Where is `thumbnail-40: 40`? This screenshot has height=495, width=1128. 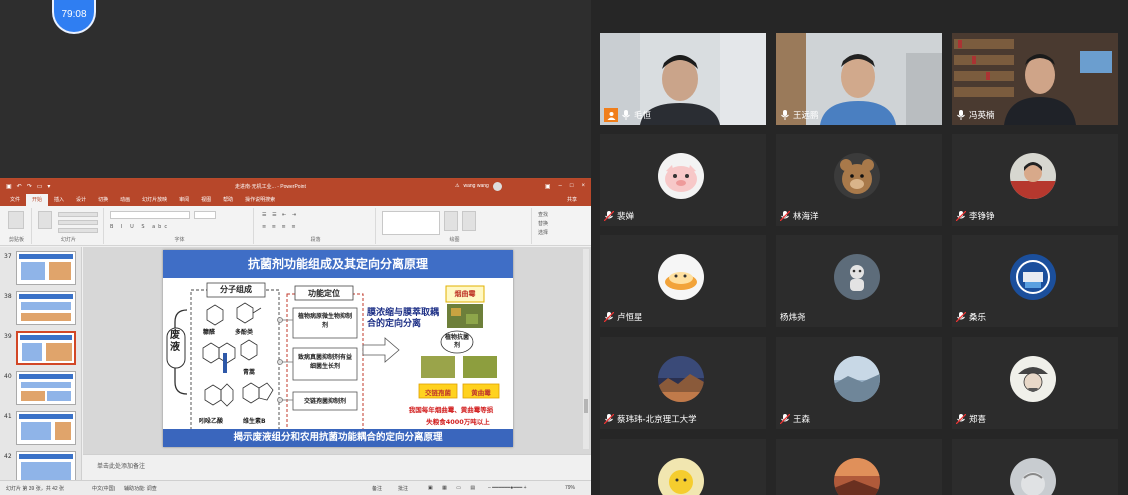
thumbnail-40: 40 is located at coordinates (40, 391).